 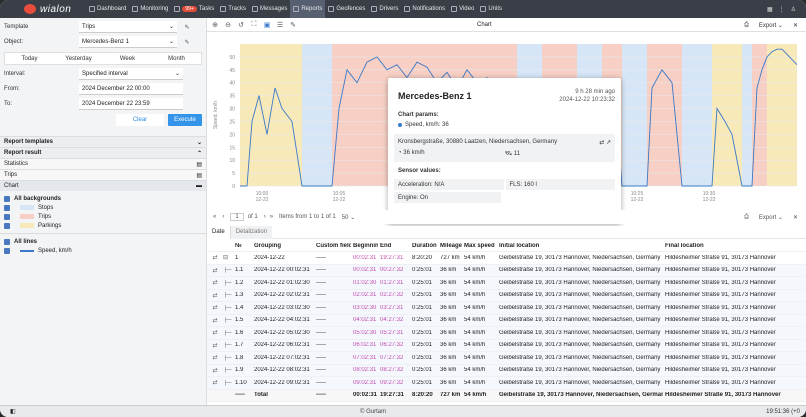 What do you see at coordinates (424, 246) in the screenshot?
I see `header-duration: Duration` at bounding box center [424, 246].